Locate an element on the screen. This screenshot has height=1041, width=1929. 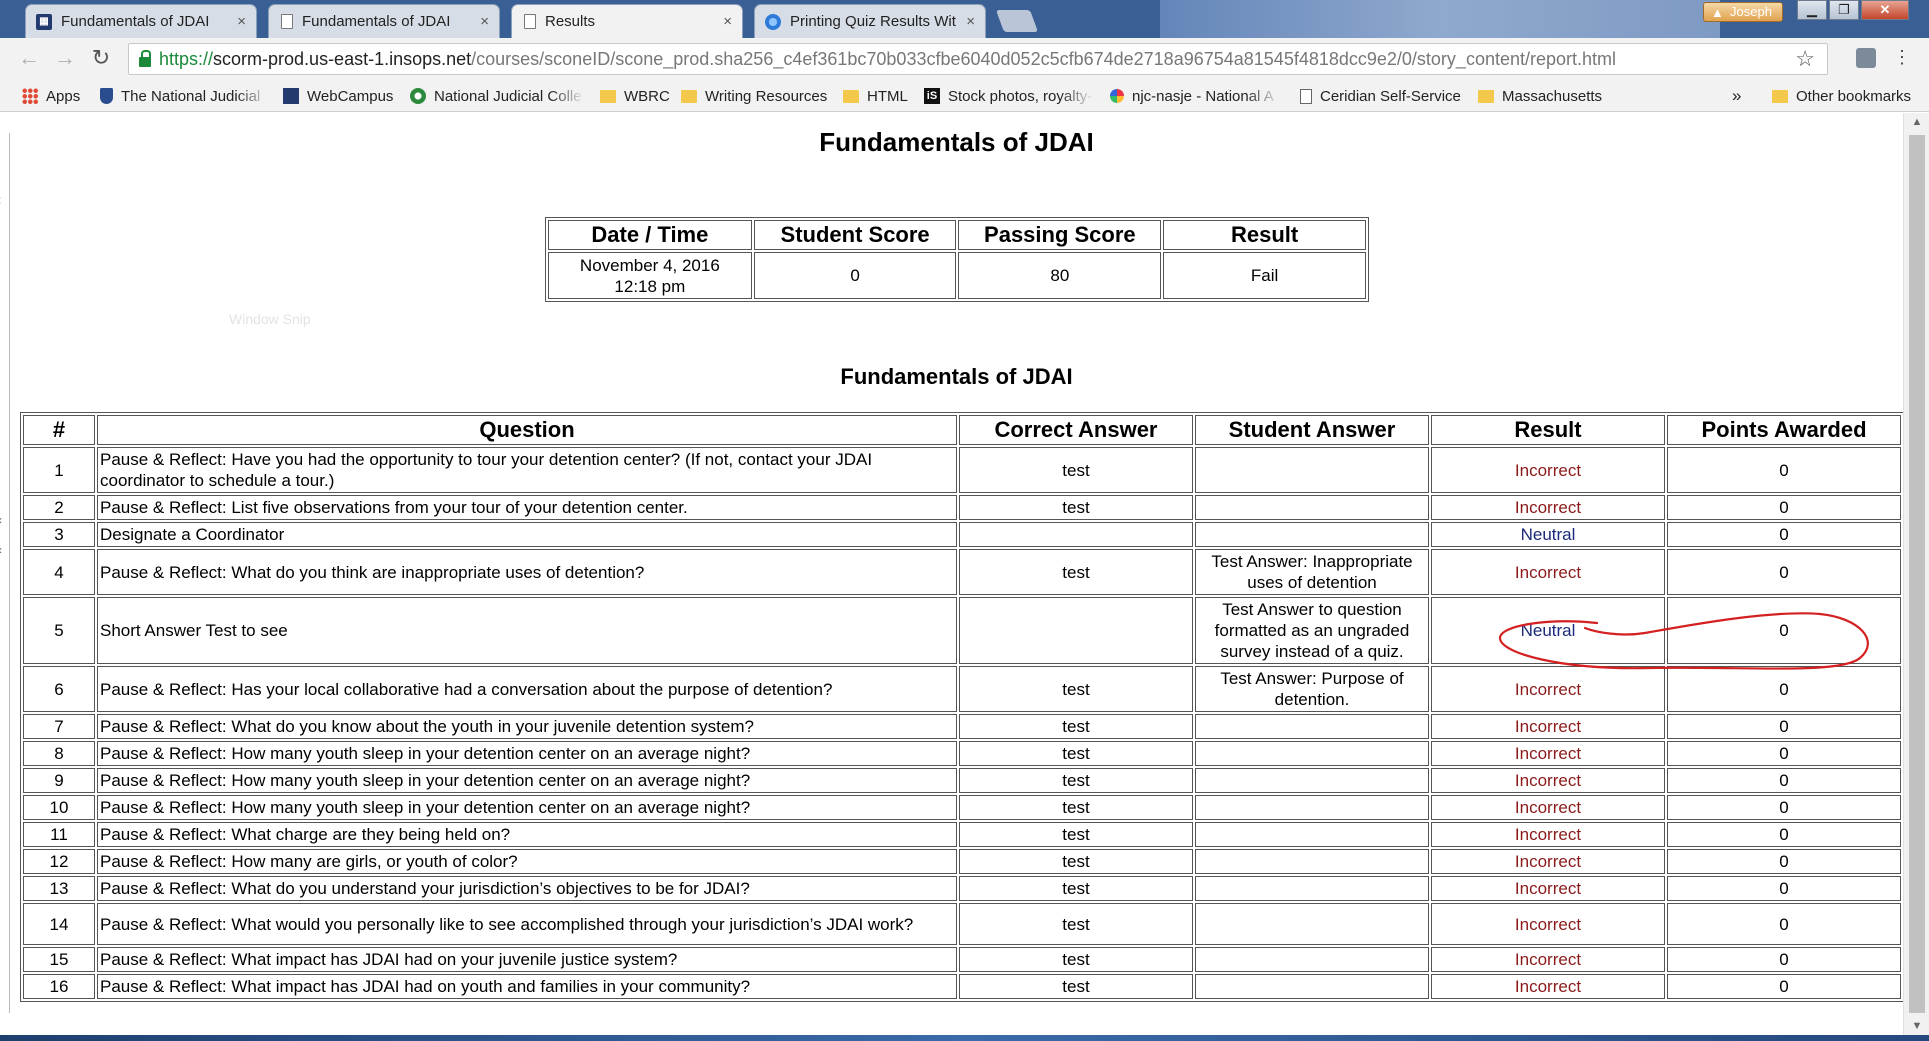
bookmark-massachusetts: Massachusetts is located at coordinates (1543, 96).